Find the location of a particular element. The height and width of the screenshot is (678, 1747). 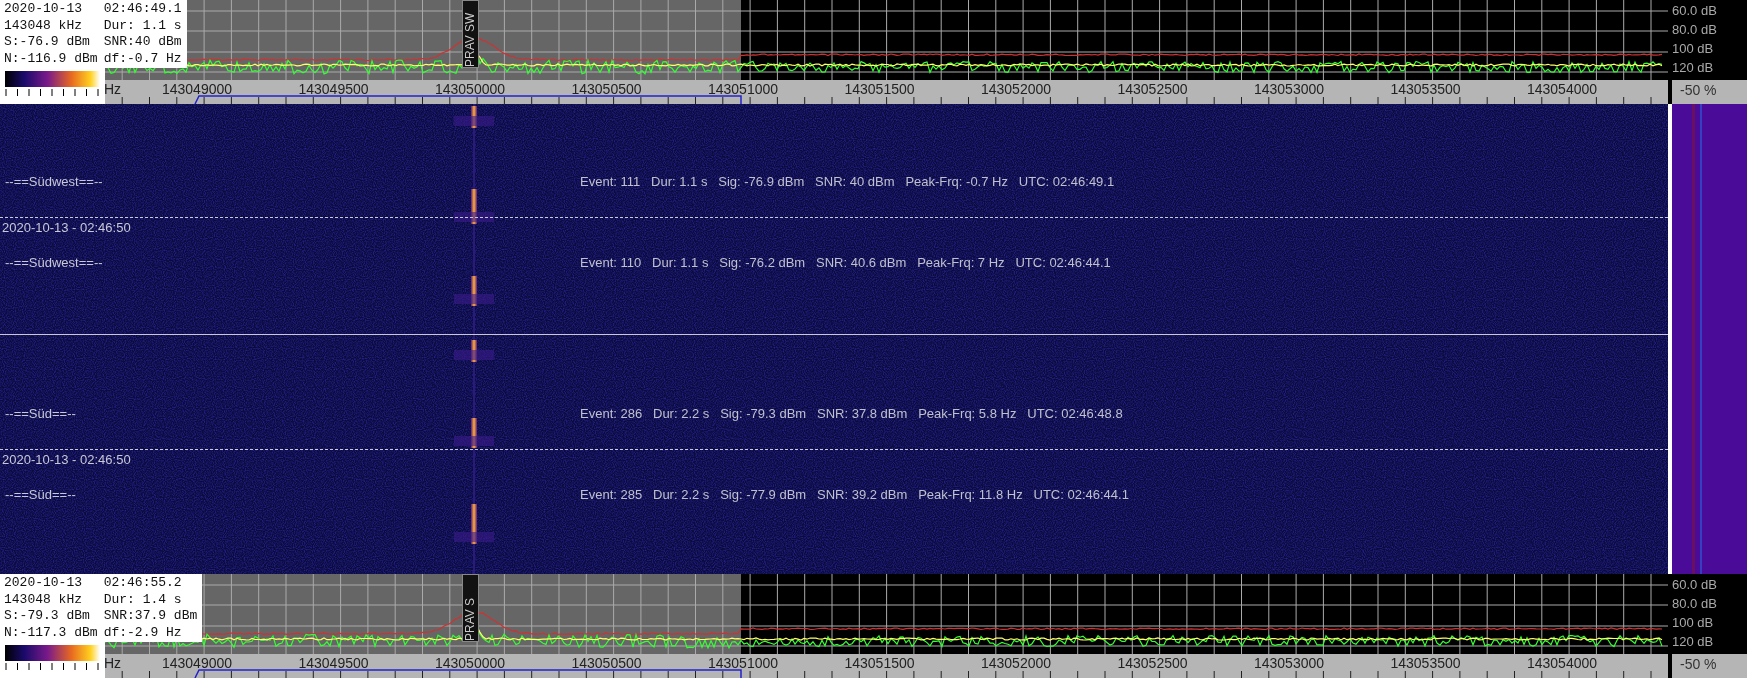

event-details-text: Event: 111 Dur: 1.1 s Sig: -76.9 dBm SNR: 40 dBm Peak-Frq: -0.7 Hz UTC: 02:46:49.1 is located at coordinates (847, 181).